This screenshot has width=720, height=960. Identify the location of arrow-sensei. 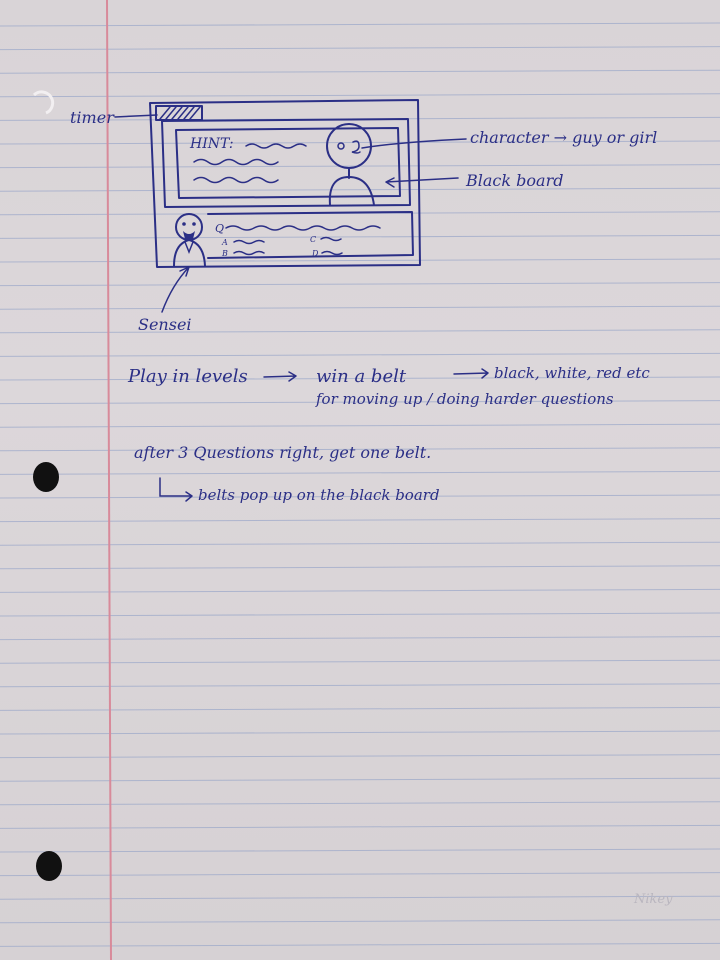
(175, 289).